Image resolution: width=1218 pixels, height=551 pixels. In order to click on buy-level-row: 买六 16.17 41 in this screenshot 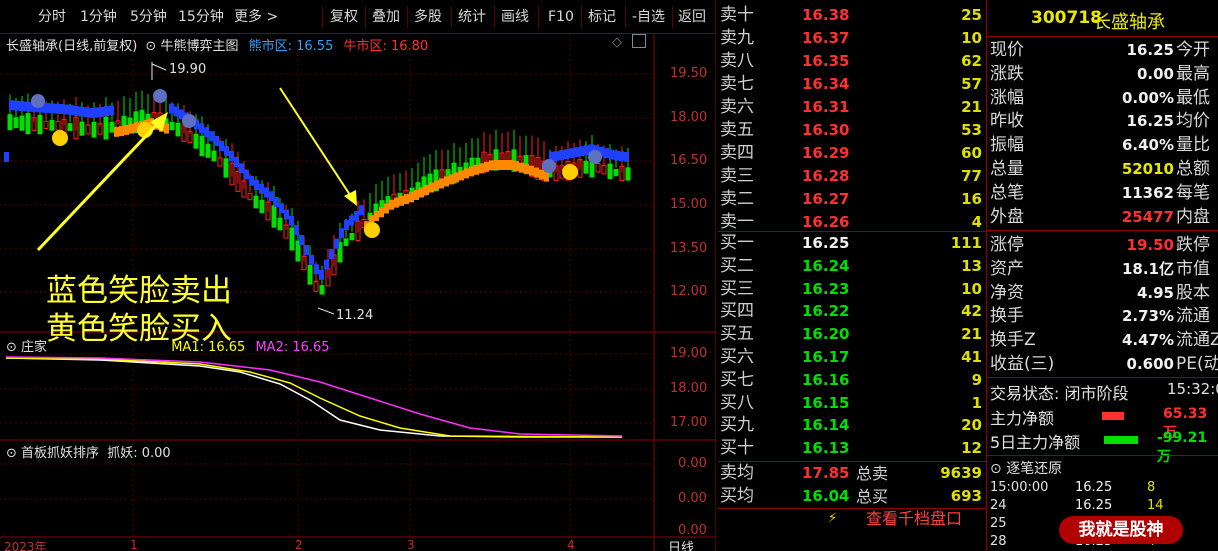, I will do `click(851, 357)`.